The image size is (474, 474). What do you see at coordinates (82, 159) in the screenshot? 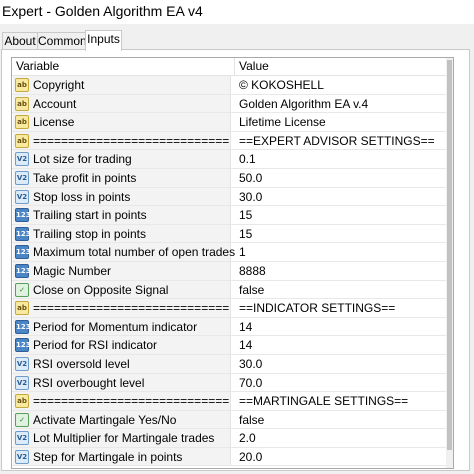
I see `variable-label: Lot size for trading` at bounding box center [82, 159].